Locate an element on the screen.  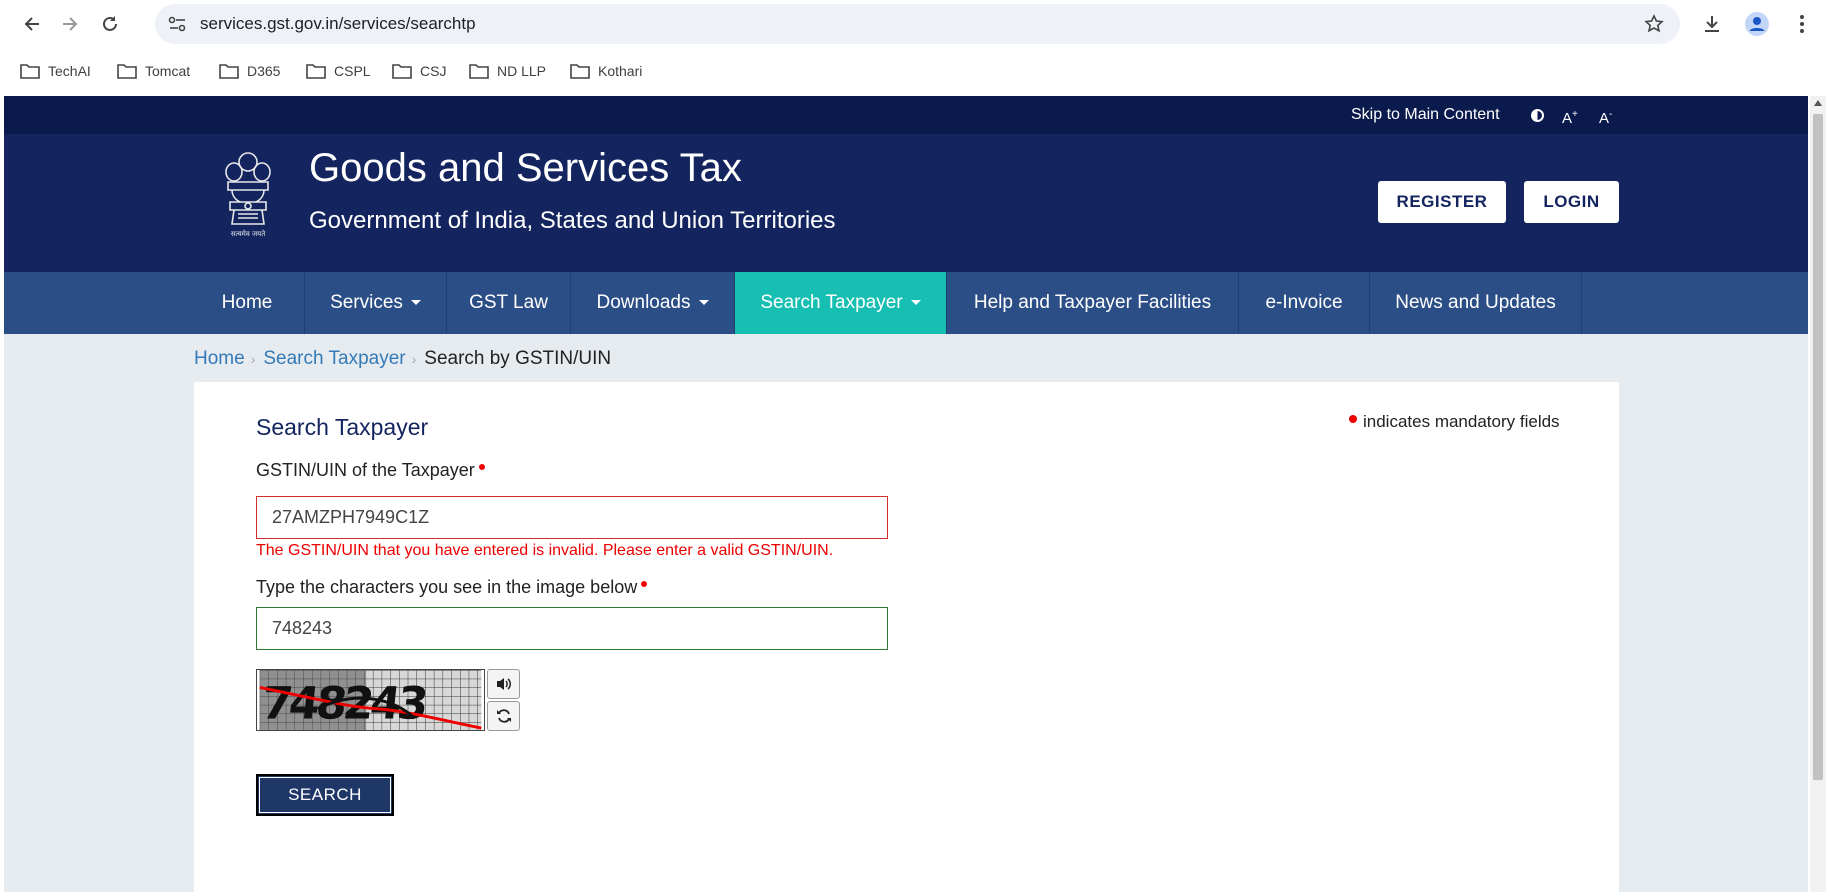
bookmark-csj: CSJ is located at coordinates (419, 71).